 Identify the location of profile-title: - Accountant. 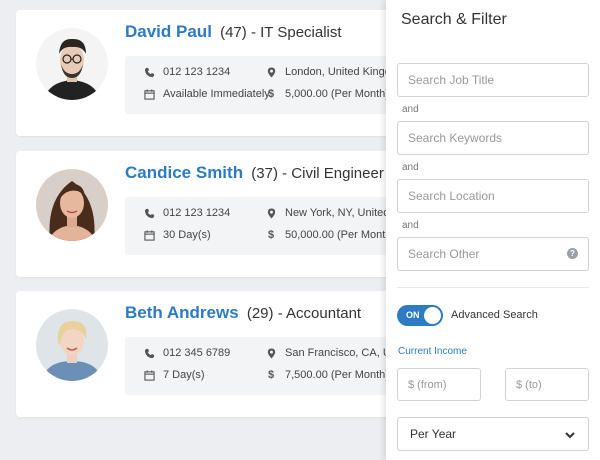
(319, 313).